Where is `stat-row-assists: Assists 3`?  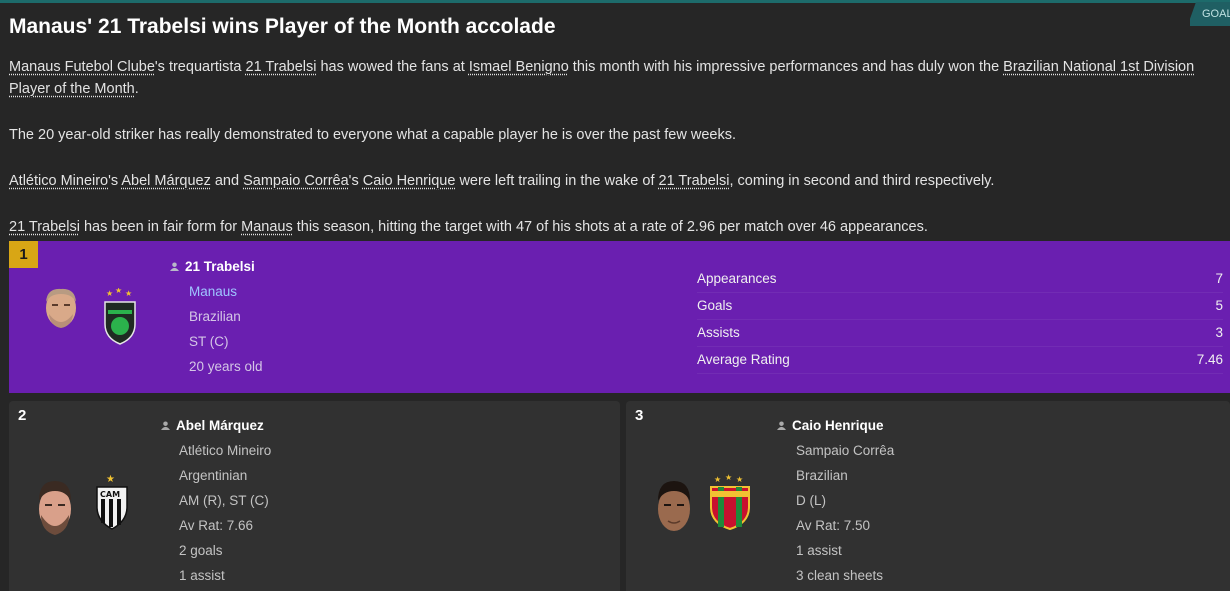
stat-row-assists: Assists 3 is located at coordinates (960, 333).